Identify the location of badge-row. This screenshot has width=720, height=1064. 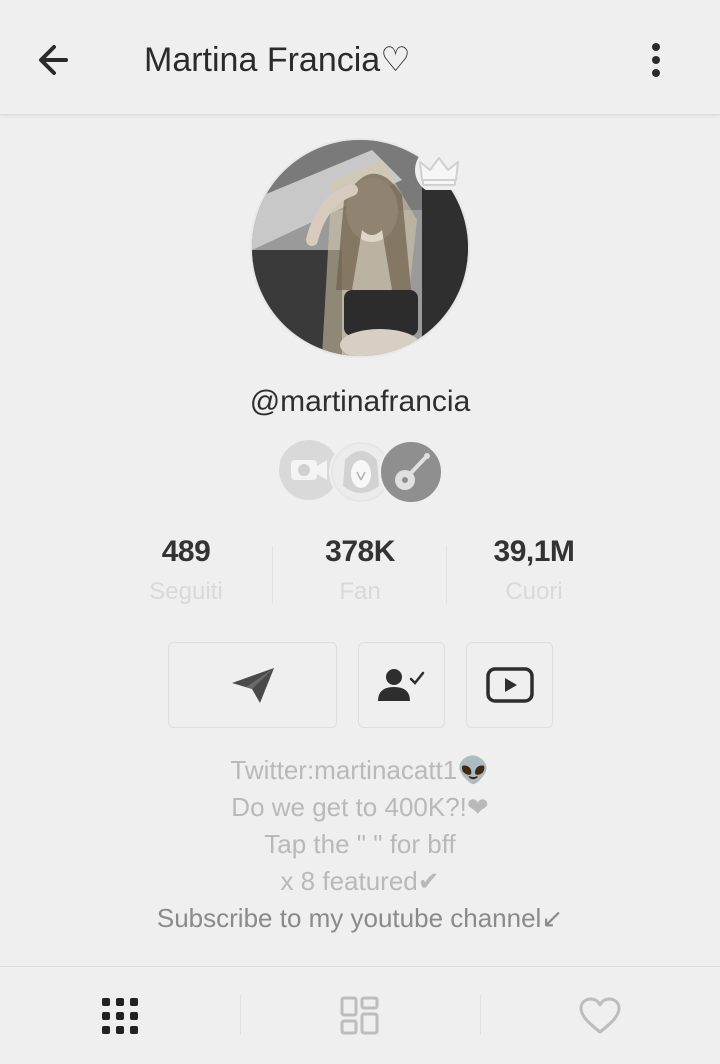
(361, 472).